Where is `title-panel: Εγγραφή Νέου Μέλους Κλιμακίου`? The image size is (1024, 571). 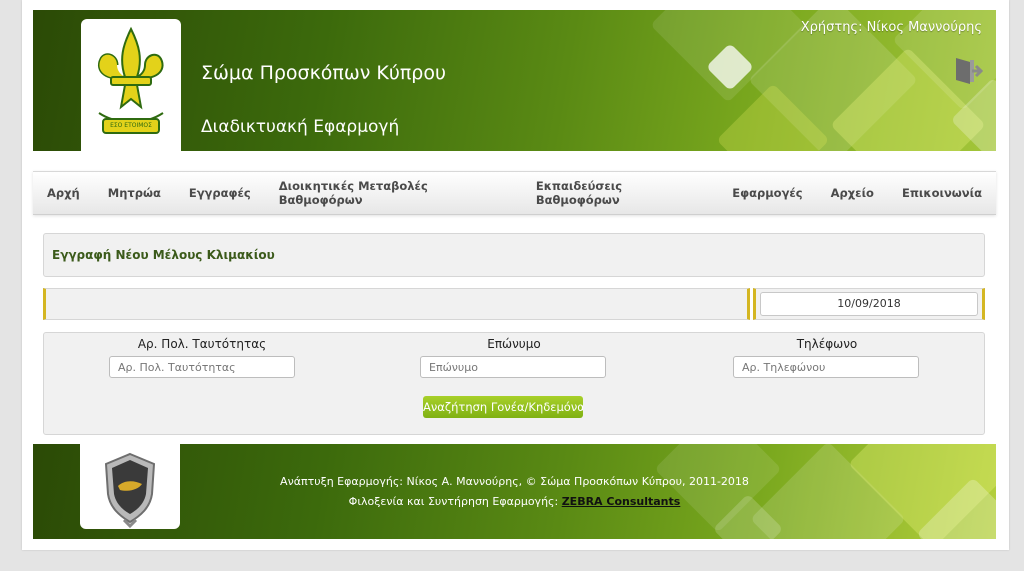
title-panel: Εγγραφή Νέου Μέλους Κλιμακίου is located at coordinates (514, 255).